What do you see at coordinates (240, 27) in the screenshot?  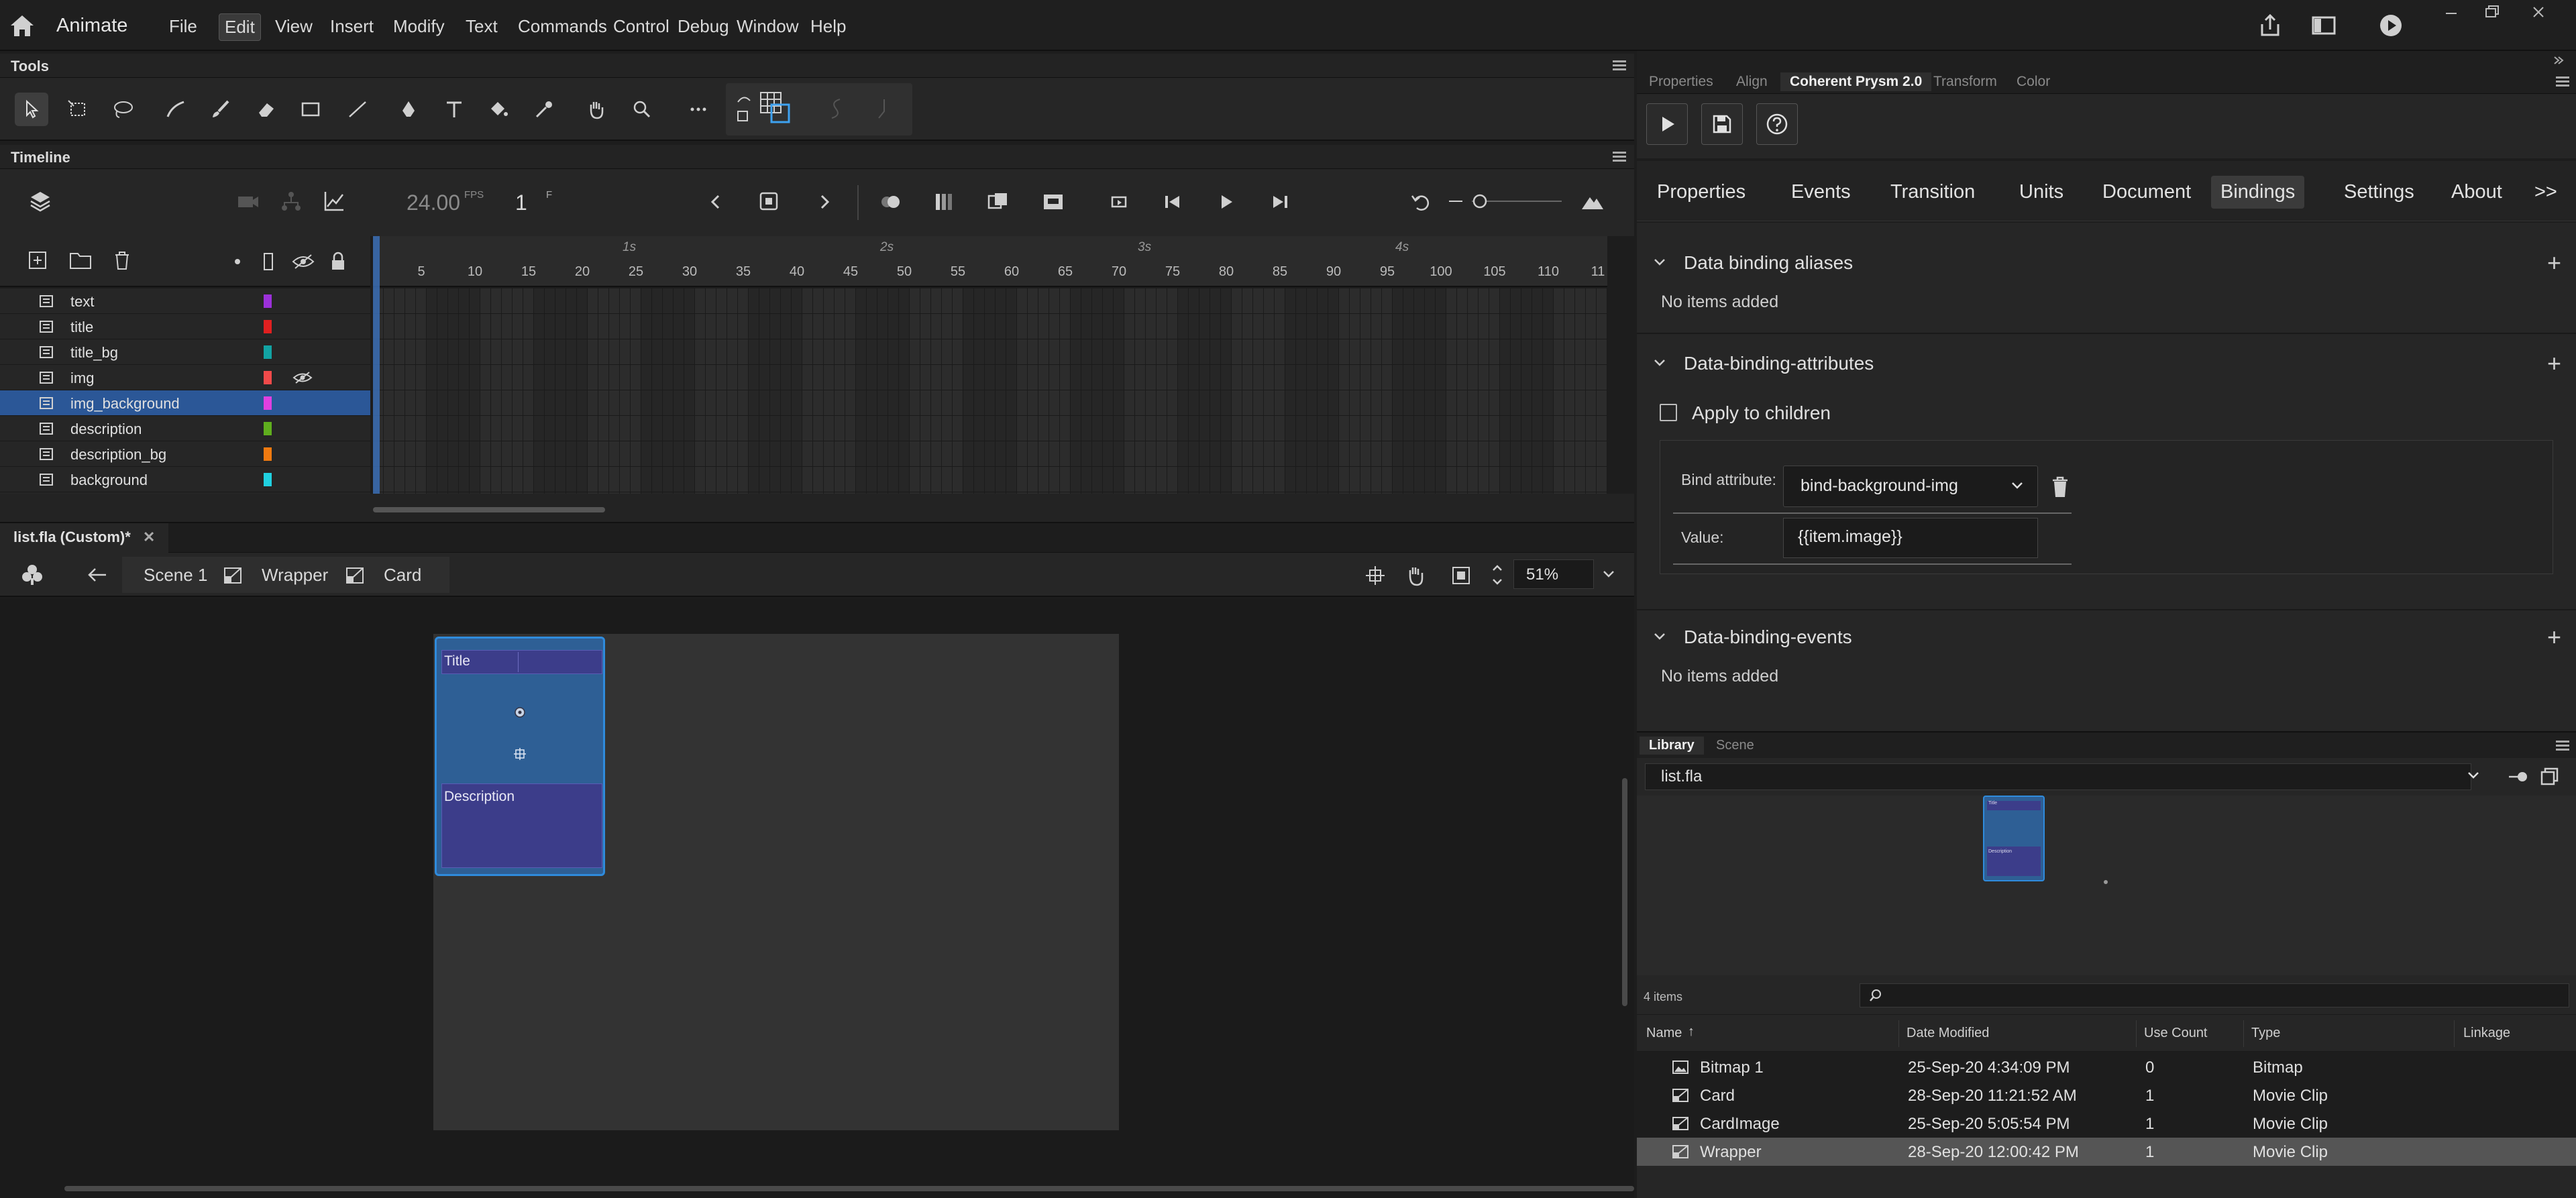 I see `menu-edit: Edit` at bounding box center [240, 27].